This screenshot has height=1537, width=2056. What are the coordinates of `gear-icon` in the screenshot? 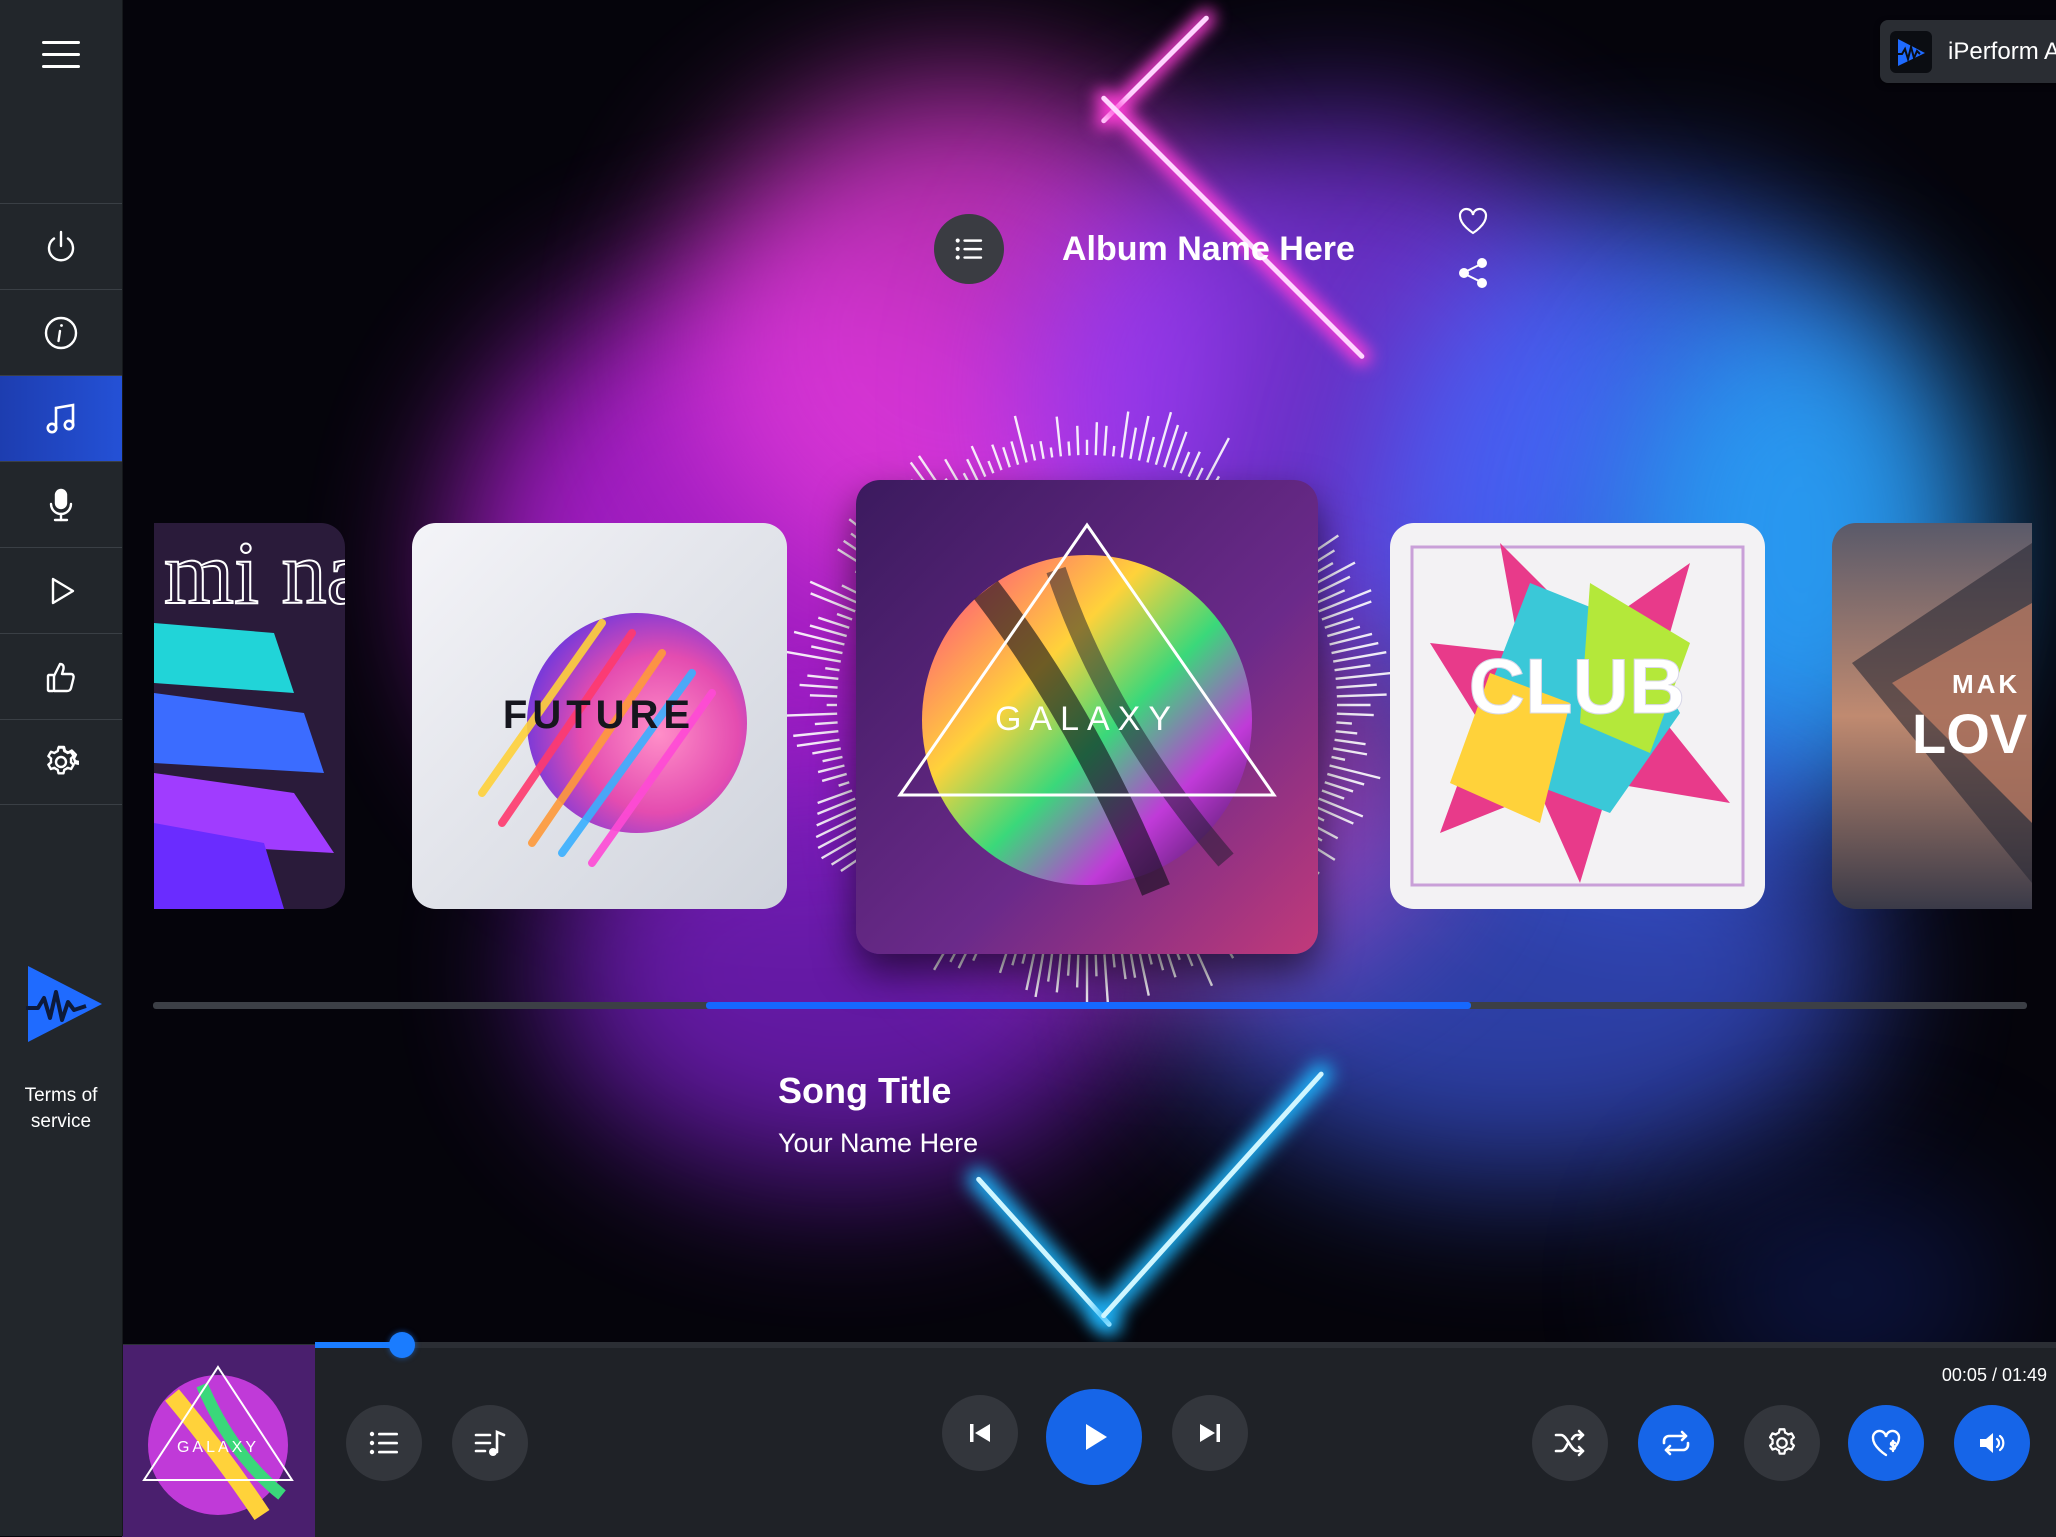 It's located at (1782, 1441).